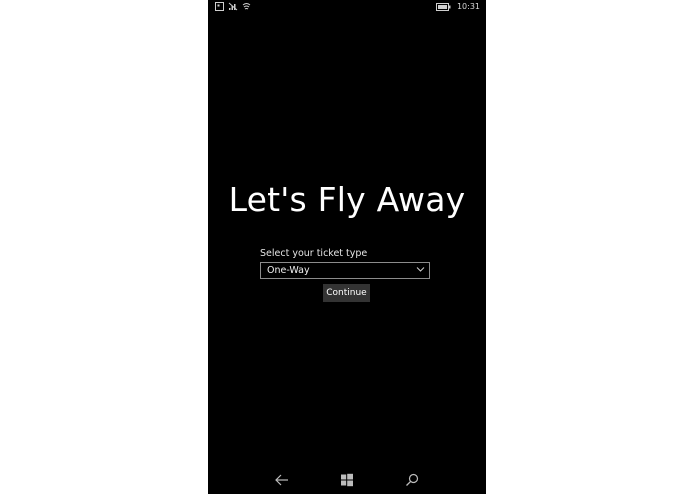 The image size is (695, 494). Describe the element at coordinates (443, 7) in the screenshot. I see `battery-icon` at that location.